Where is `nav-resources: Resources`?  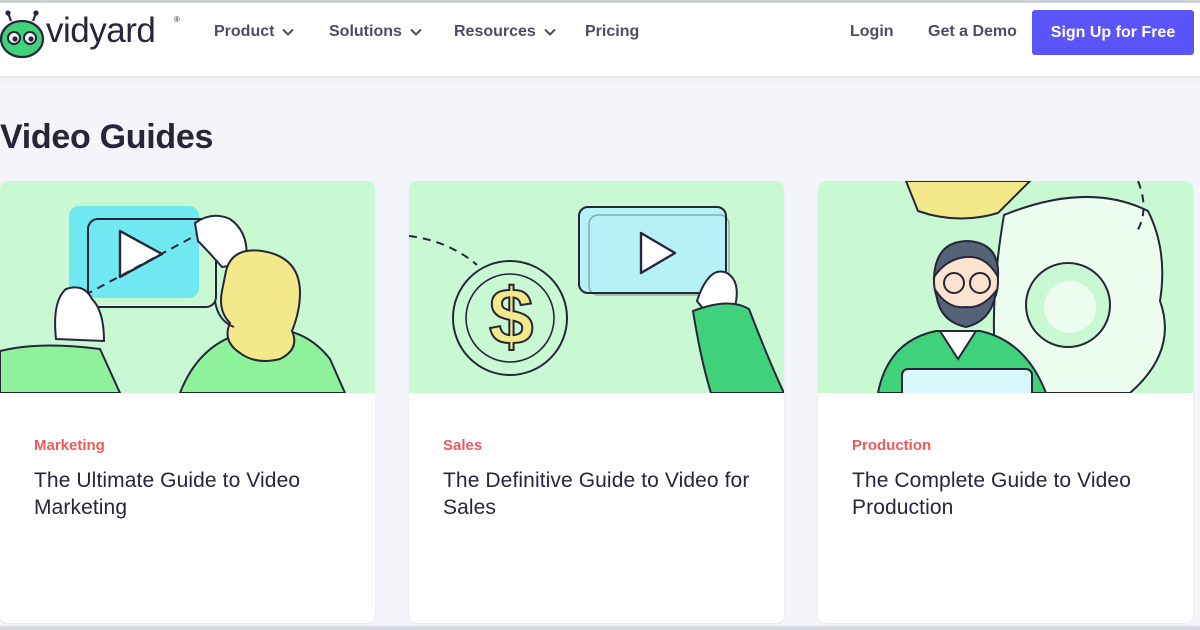
nav-resources: Resources is located at coordinates (505, 32).